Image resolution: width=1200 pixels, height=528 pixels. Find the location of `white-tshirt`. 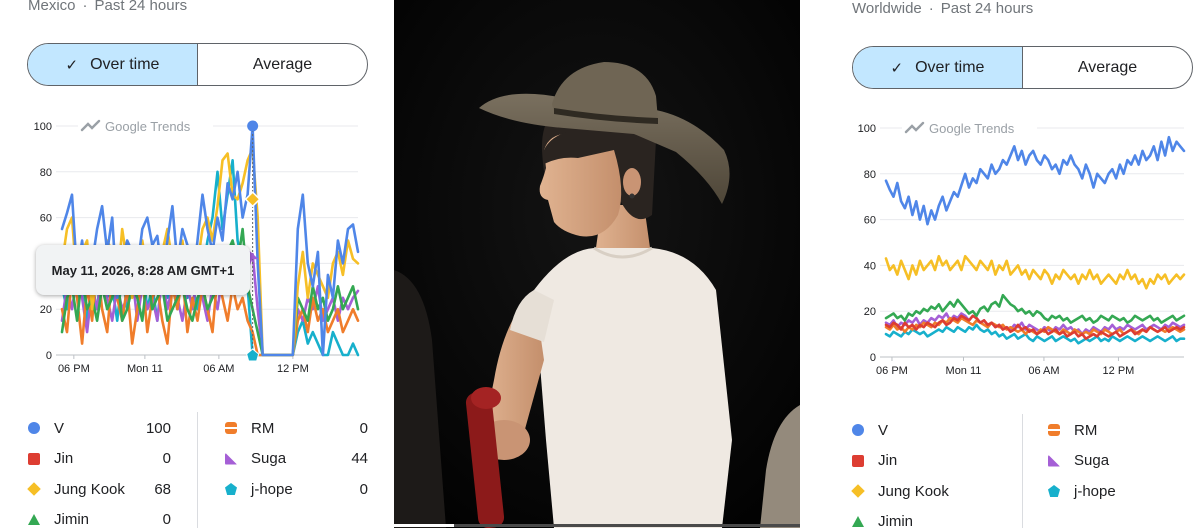

white-tshirt is located at coordinates (633, 388).